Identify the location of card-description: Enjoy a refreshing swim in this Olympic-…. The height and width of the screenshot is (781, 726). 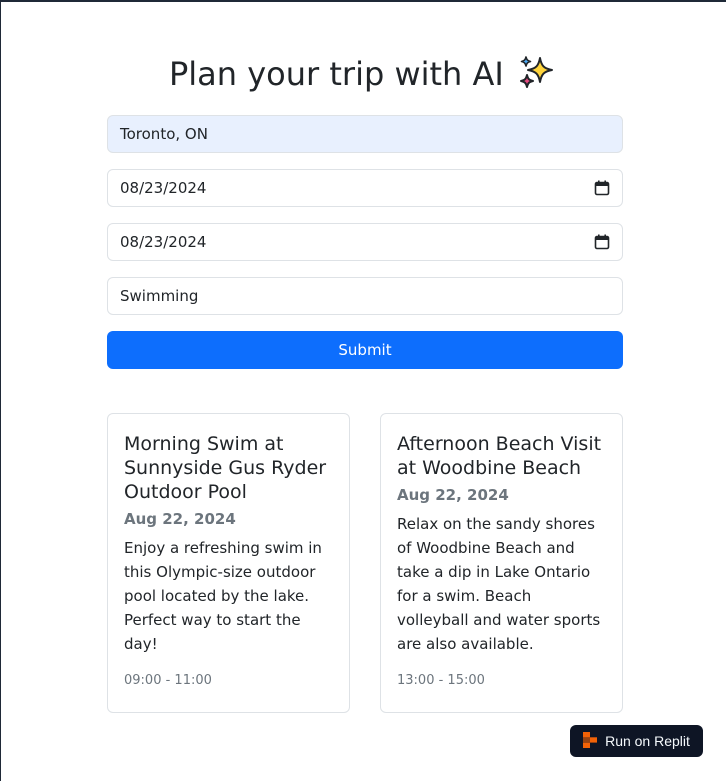
(223, 596).